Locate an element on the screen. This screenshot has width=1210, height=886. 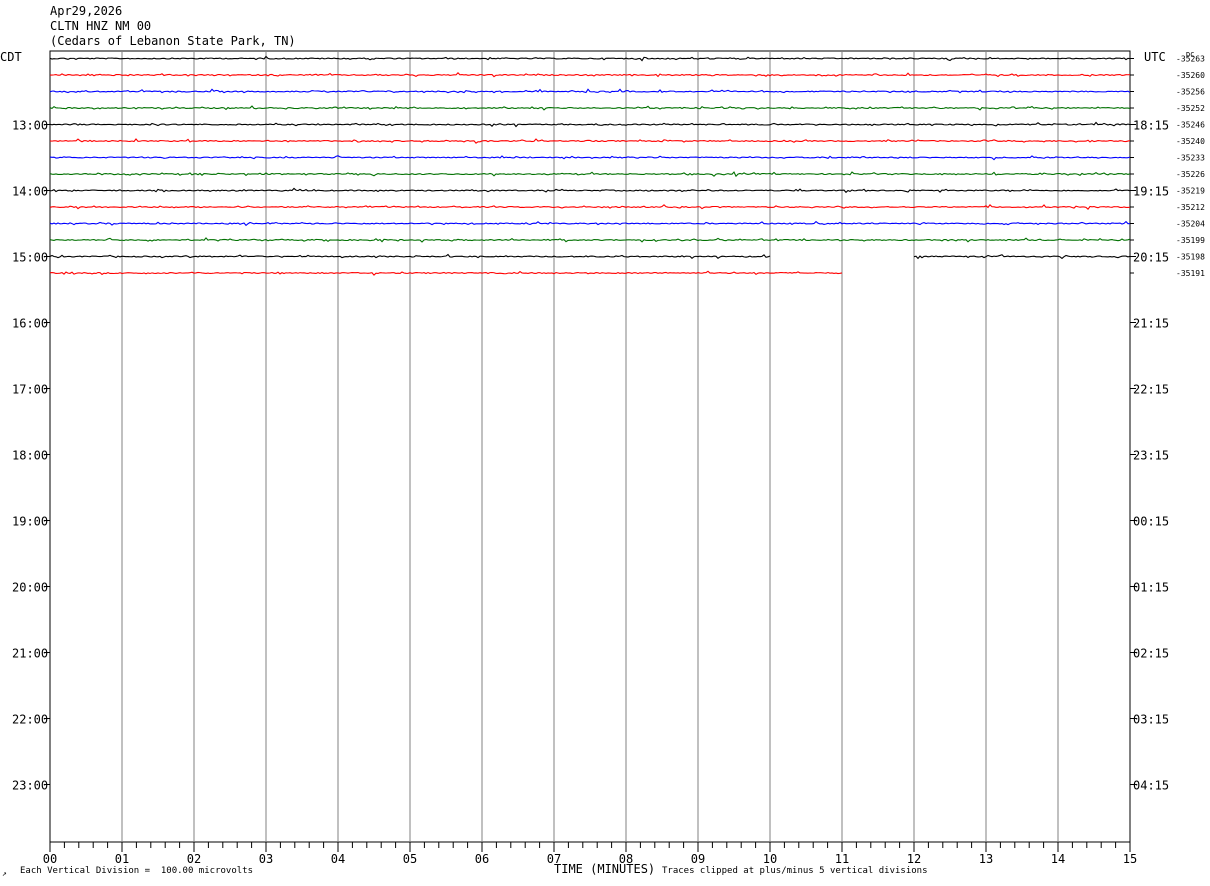
x-tick-label: 10 is located at coordinates (770, 859).